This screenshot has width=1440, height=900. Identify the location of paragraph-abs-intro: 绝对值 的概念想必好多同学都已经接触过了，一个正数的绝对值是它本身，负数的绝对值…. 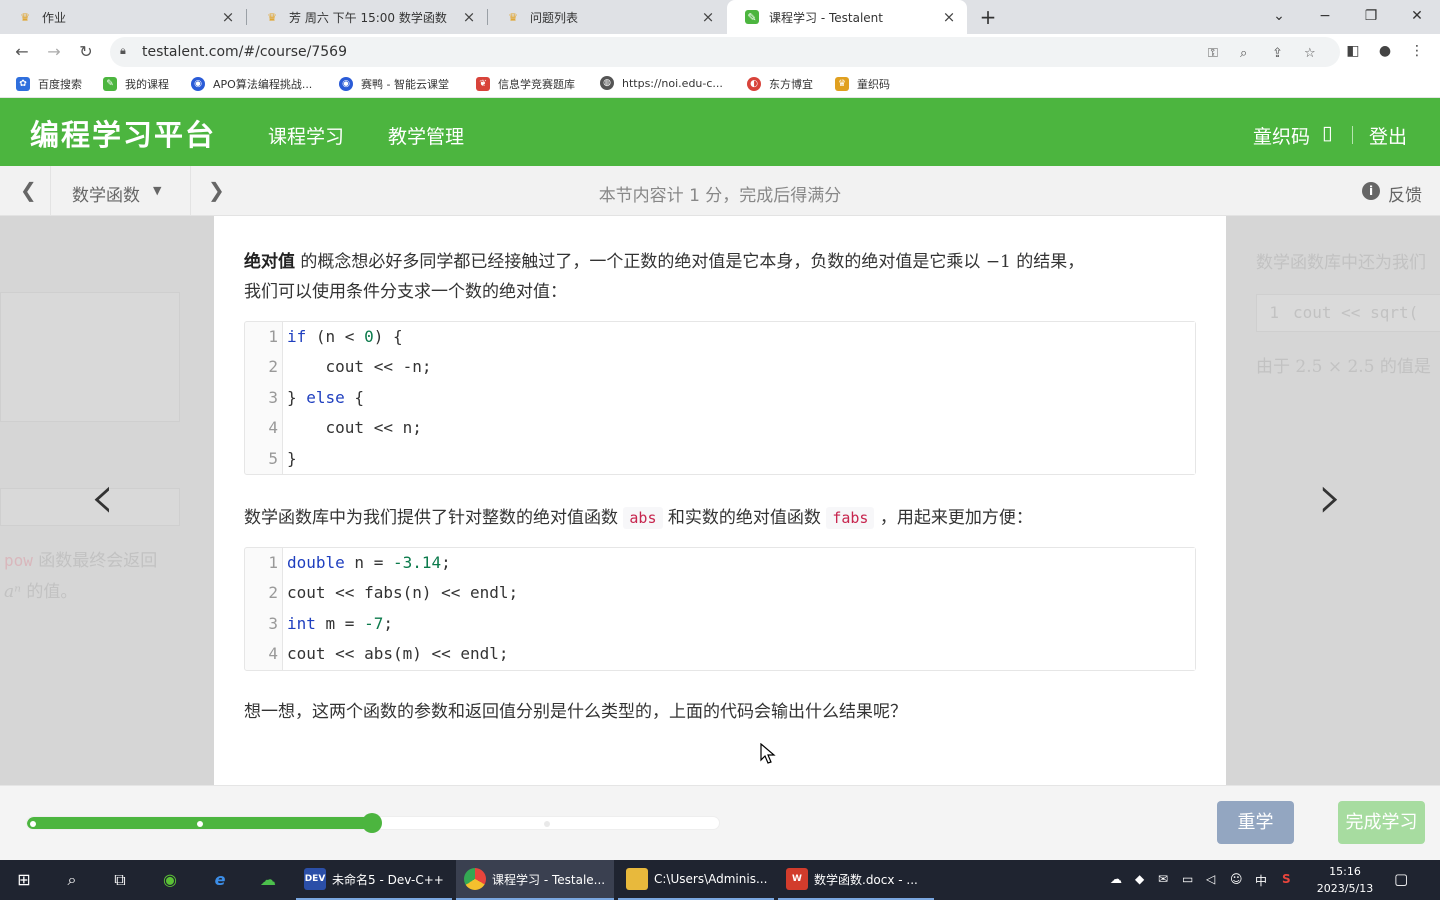
(664, 277).